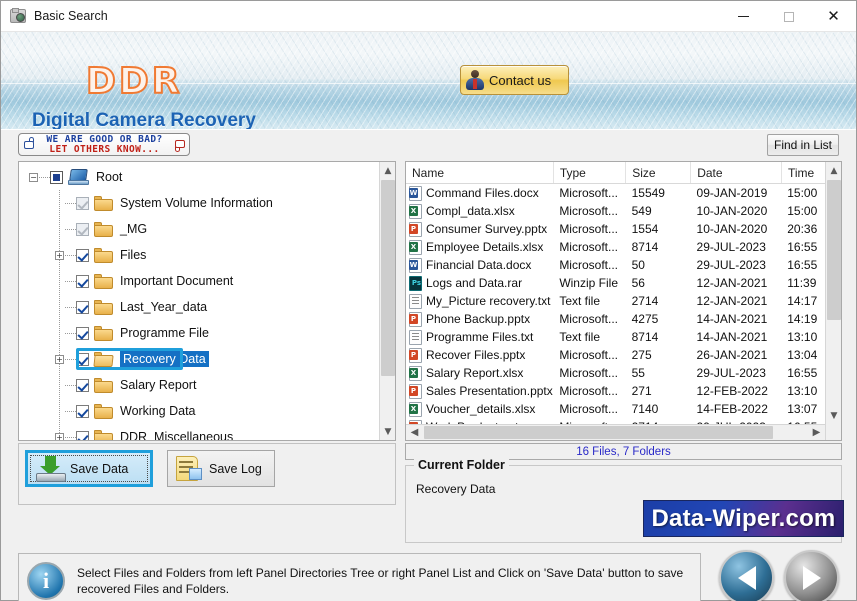  I want to click on previous-button, so click(746, 575).